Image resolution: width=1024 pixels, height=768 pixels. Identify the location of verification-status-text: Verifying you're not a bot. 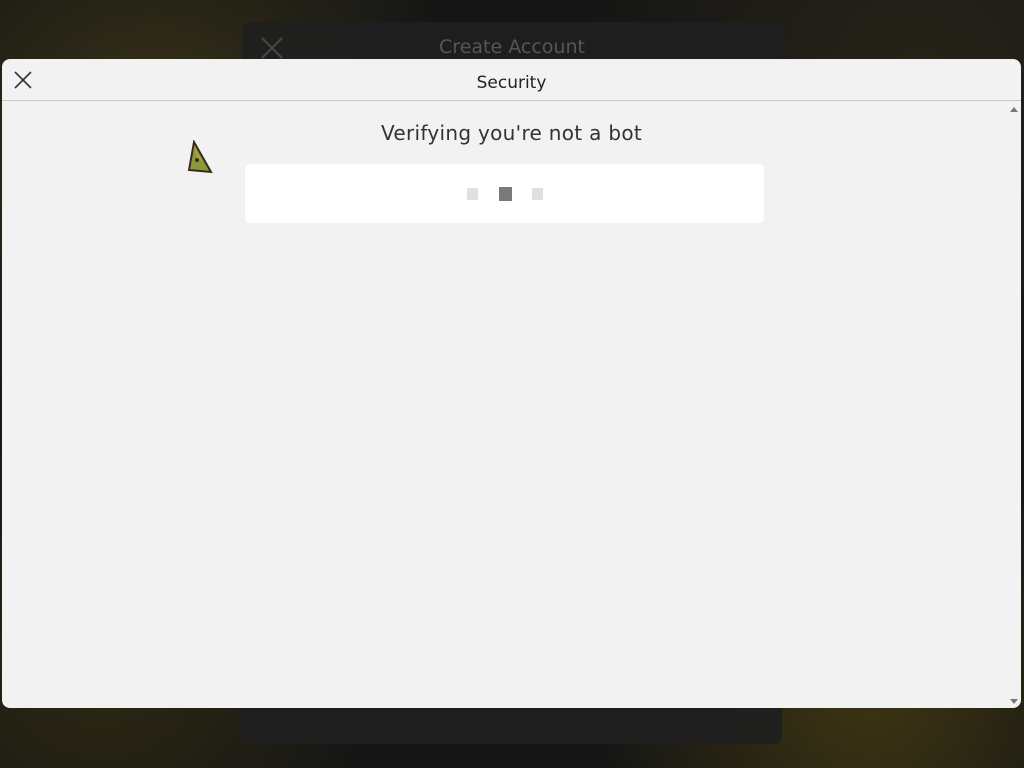
(511, 133).